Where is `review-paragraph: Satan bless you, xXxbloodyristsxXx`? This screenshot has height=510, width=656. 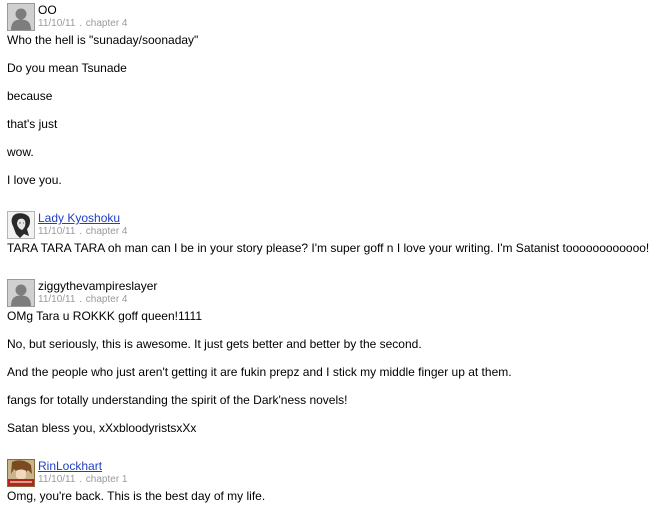
review-paragraph: Satan bless you, xXxbloodyristsxXx is located at coordinates (102, 428).